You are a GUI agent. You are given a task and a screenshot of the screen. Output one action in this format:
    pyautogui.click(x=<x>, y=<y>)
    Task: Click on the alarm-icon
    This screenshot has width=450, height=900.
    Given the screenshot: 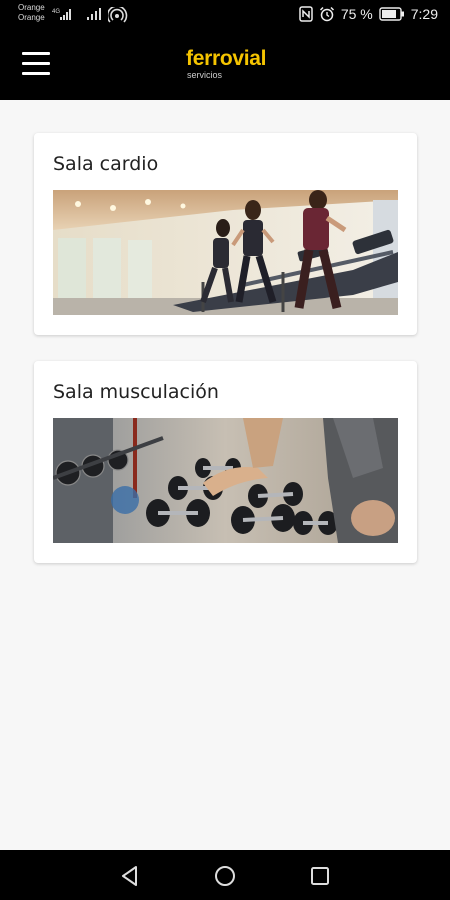 What is the action you would take?
    pyautogui.click(x=326, y=14)
    